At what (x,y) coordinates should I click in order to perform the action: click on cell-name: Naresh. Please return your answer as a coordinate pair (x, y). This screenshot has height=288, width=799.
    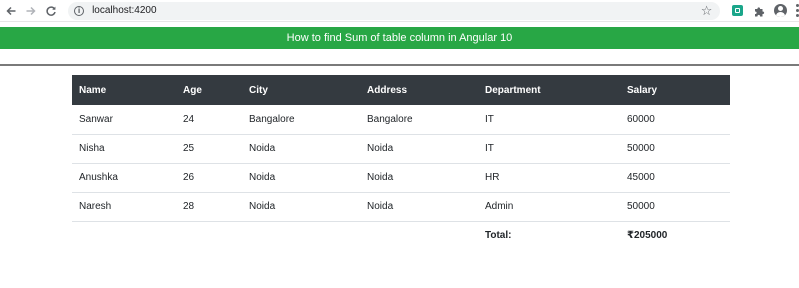
    Looking at the image, I should click on (124, 207).